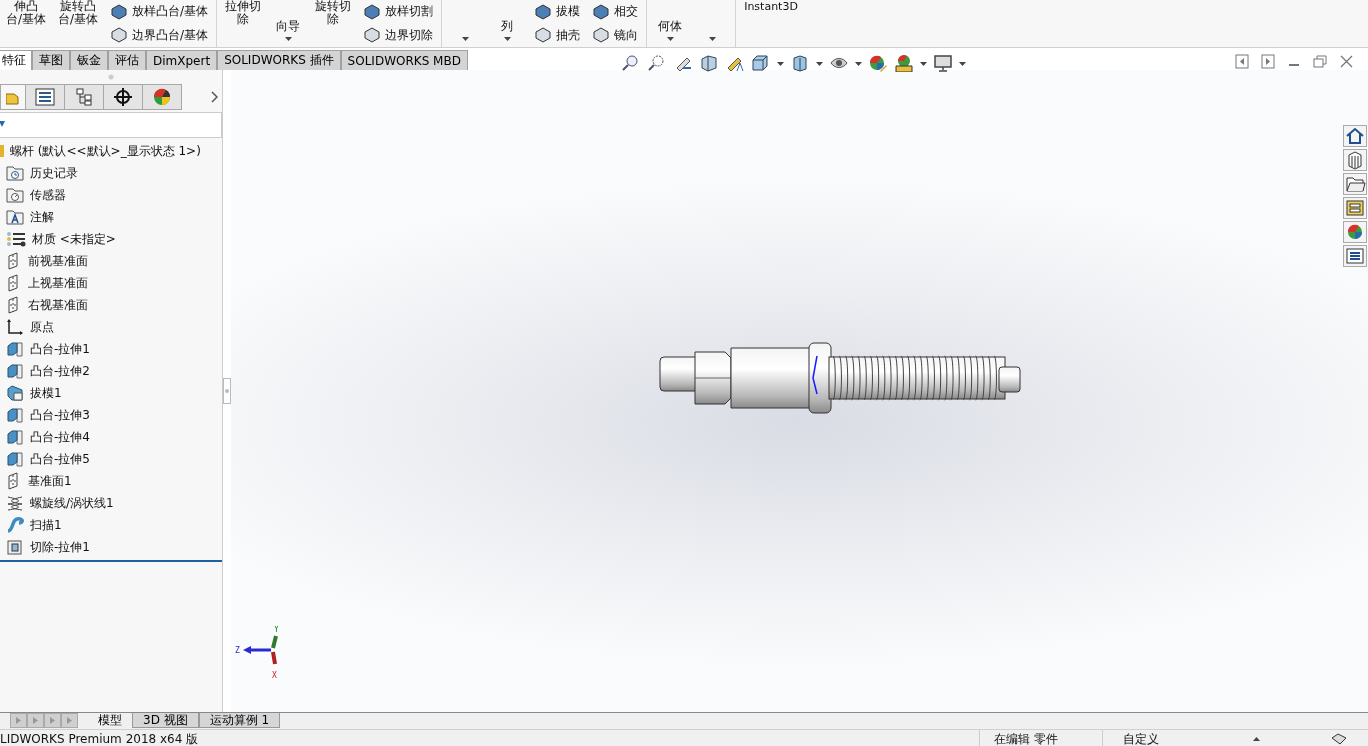 This screenshot has width=1368, height=746. Describe the element at coordinates (15, 525) in the screenshot. I see `sweep-icon` at that location.